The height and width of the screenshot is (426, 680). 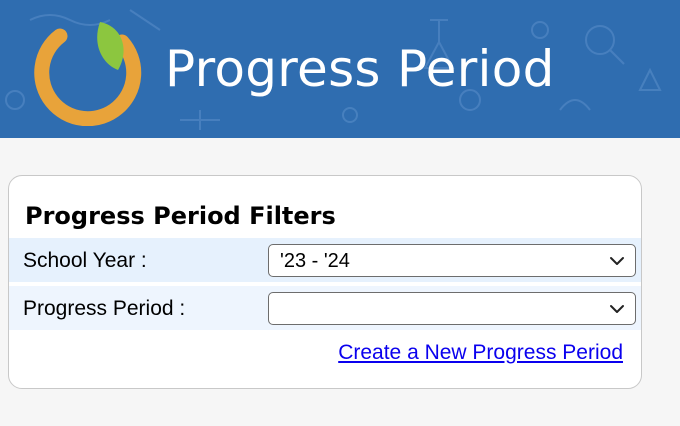 What do you see at coordinates (180, 216) in the screenshot?
I see `filters-title: Progress Period Filters` at bounding box center [180, 216].